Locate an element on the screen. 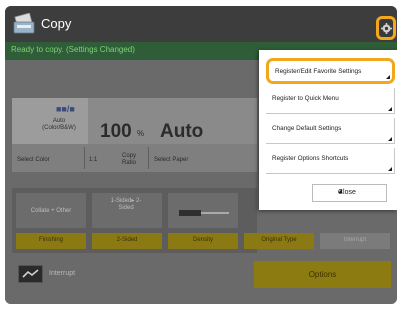 The width and height of the screenshot is (404, 309). menu-item-register-options-shortcuts: Register Options Shortcuts is located at coordinates (330, 161).